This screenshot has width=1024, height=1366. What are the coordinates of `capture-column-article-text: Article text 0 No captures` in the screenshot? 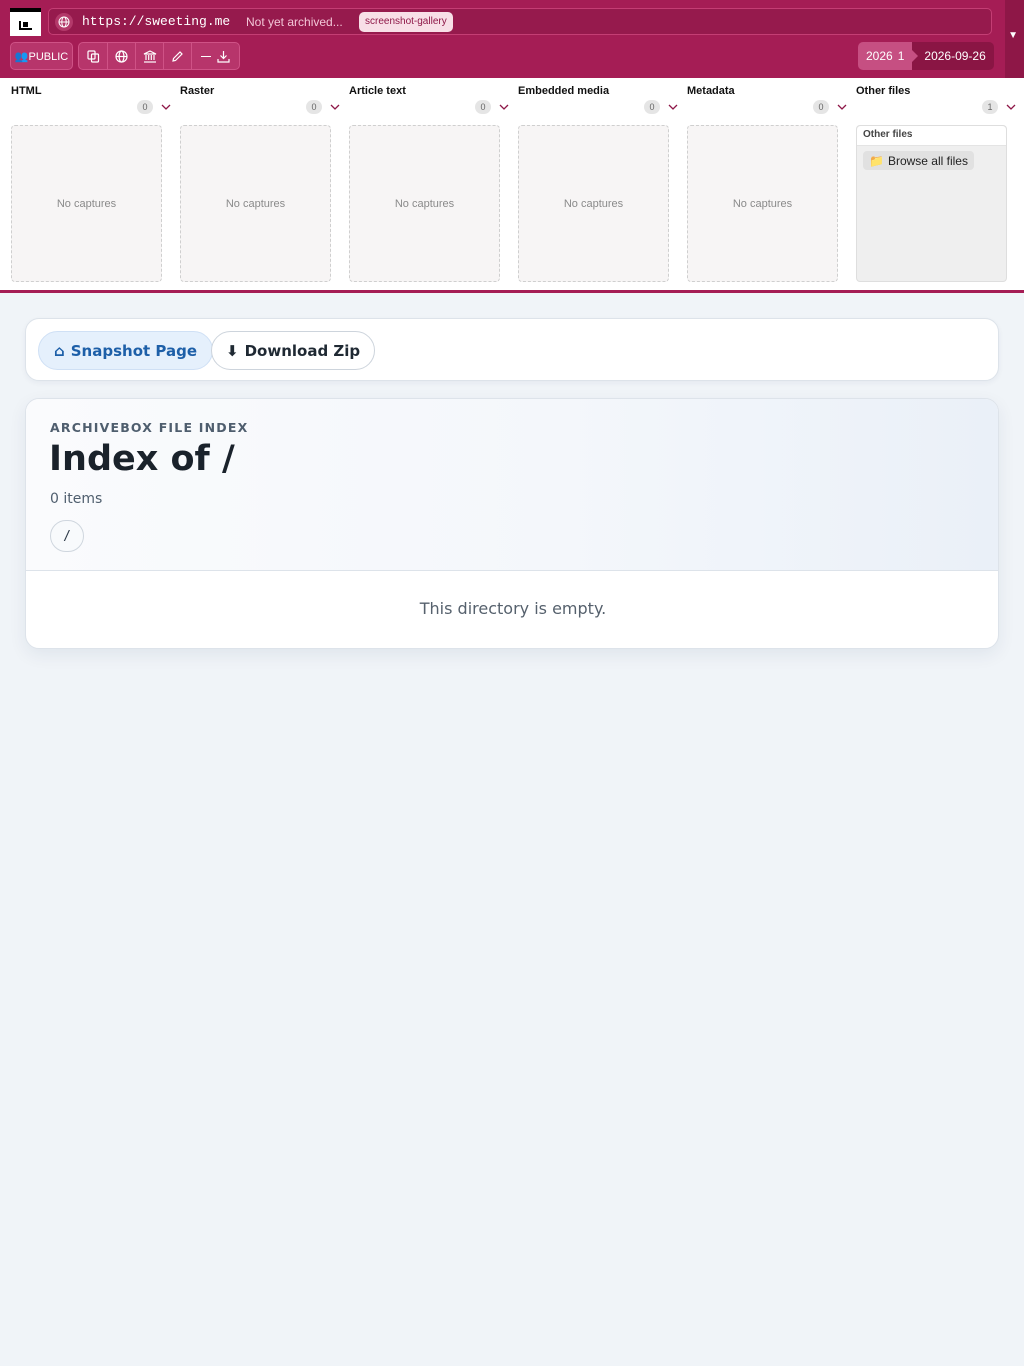 It's located at (429, 184).